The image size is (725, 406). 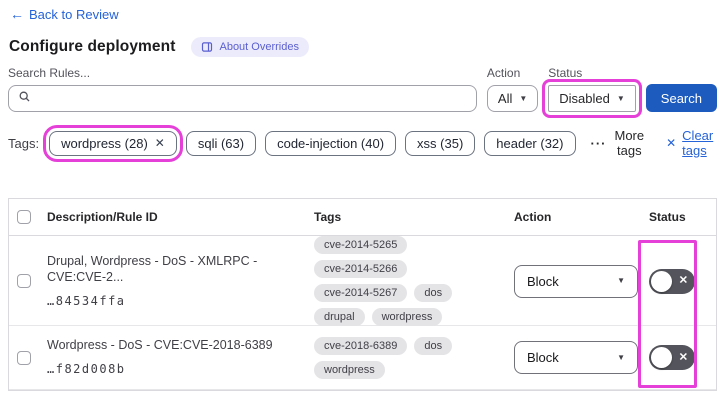 What do you see at coordinates (86, 369) in the screenshot?
I see `rule-id: …f82d008b` at bounding box center [86, 369].